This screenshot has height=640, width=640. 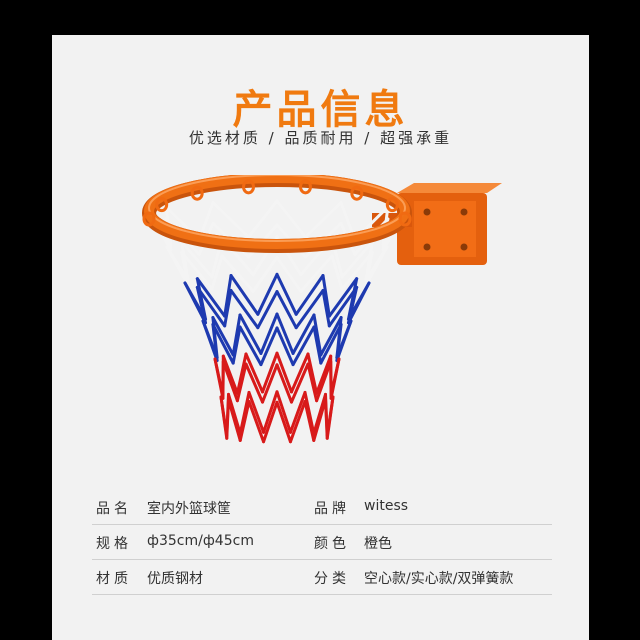 What do you see at coordinates (200, 541) in the screenshot?
I see `spec-value: ф35cm/ф45cm` at bounding box center [200, 541].